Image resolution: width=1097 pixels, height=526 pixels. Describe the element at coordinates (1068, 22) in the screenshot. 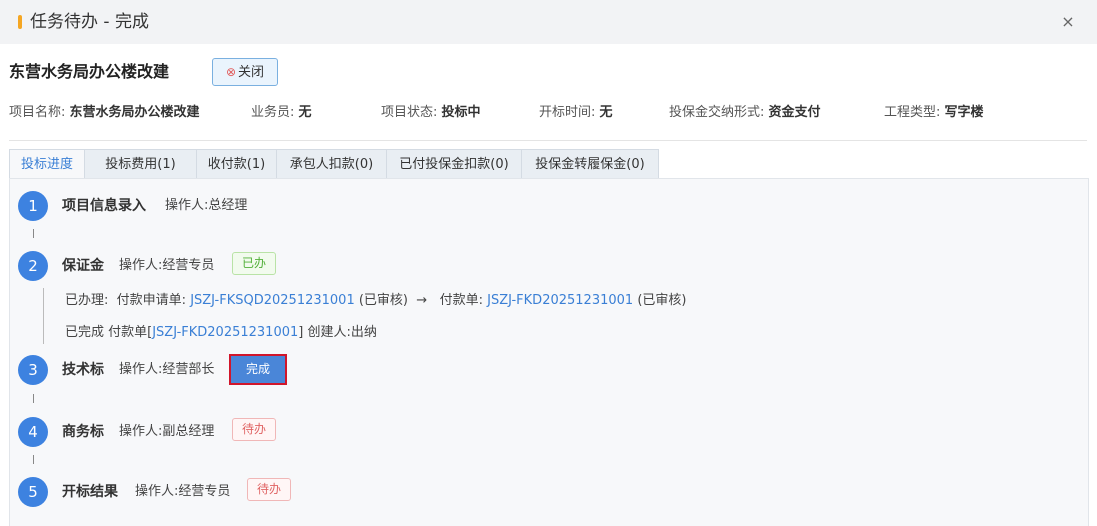

I see `close-icon: ×` at that location.